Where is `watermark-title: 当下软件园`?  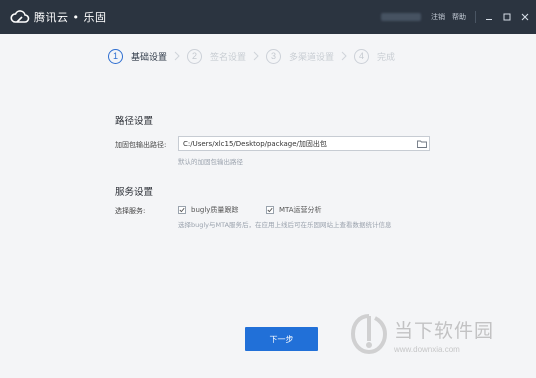
watermark-title: 当下软件园 is located at coordinates (444, 331).